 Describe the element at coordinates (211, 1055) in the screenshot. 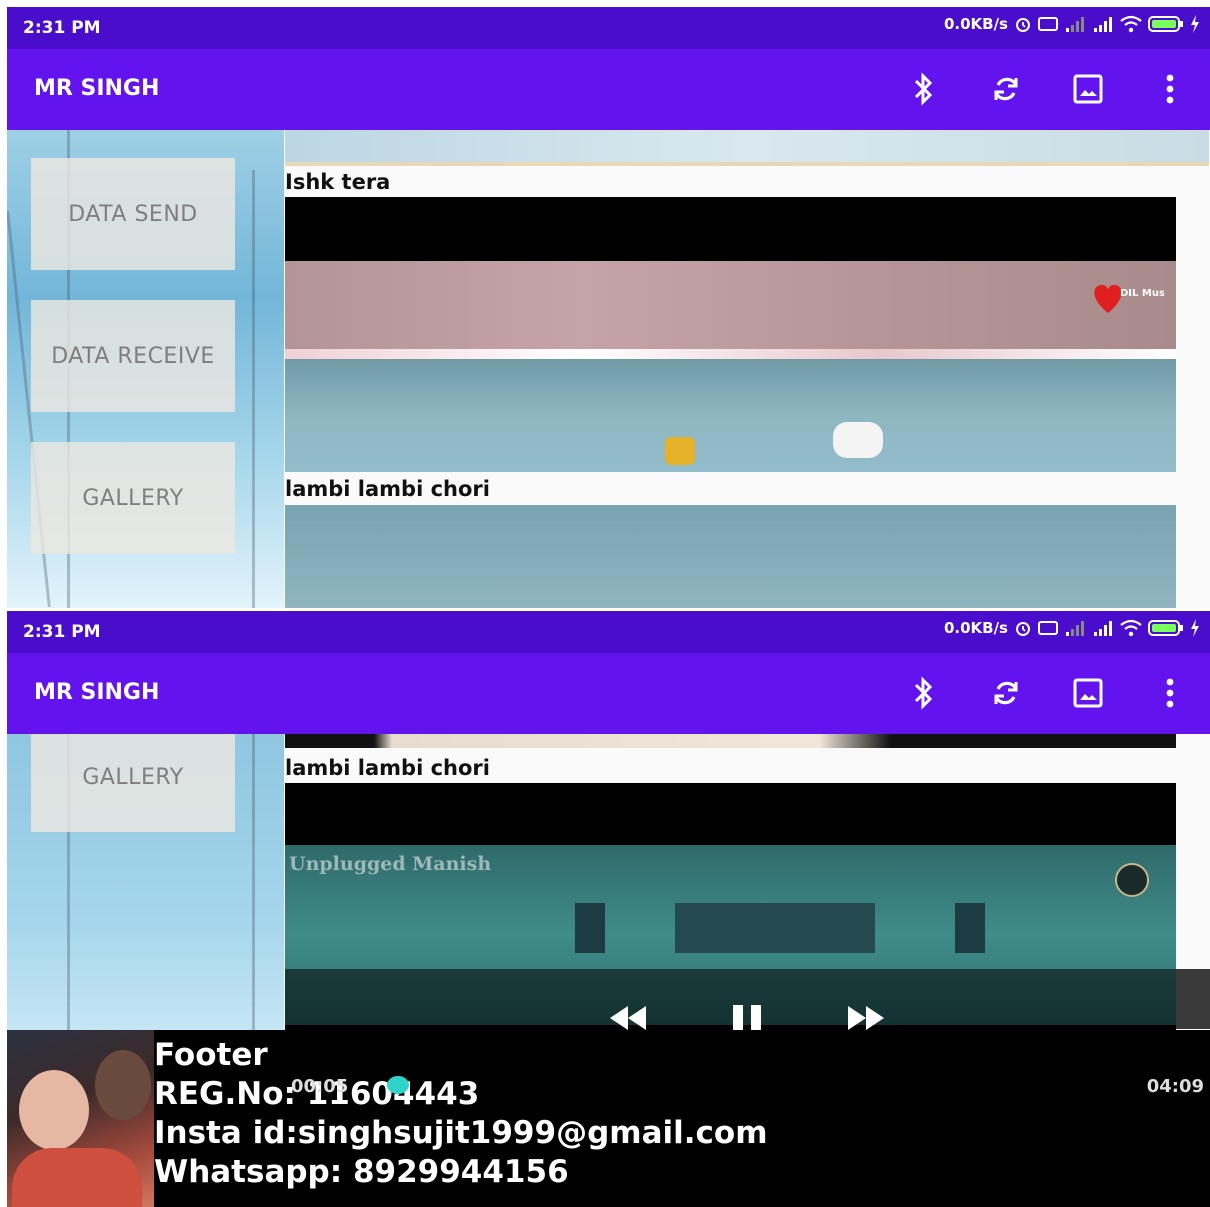

I see `footer-heading: Footer` at that location.